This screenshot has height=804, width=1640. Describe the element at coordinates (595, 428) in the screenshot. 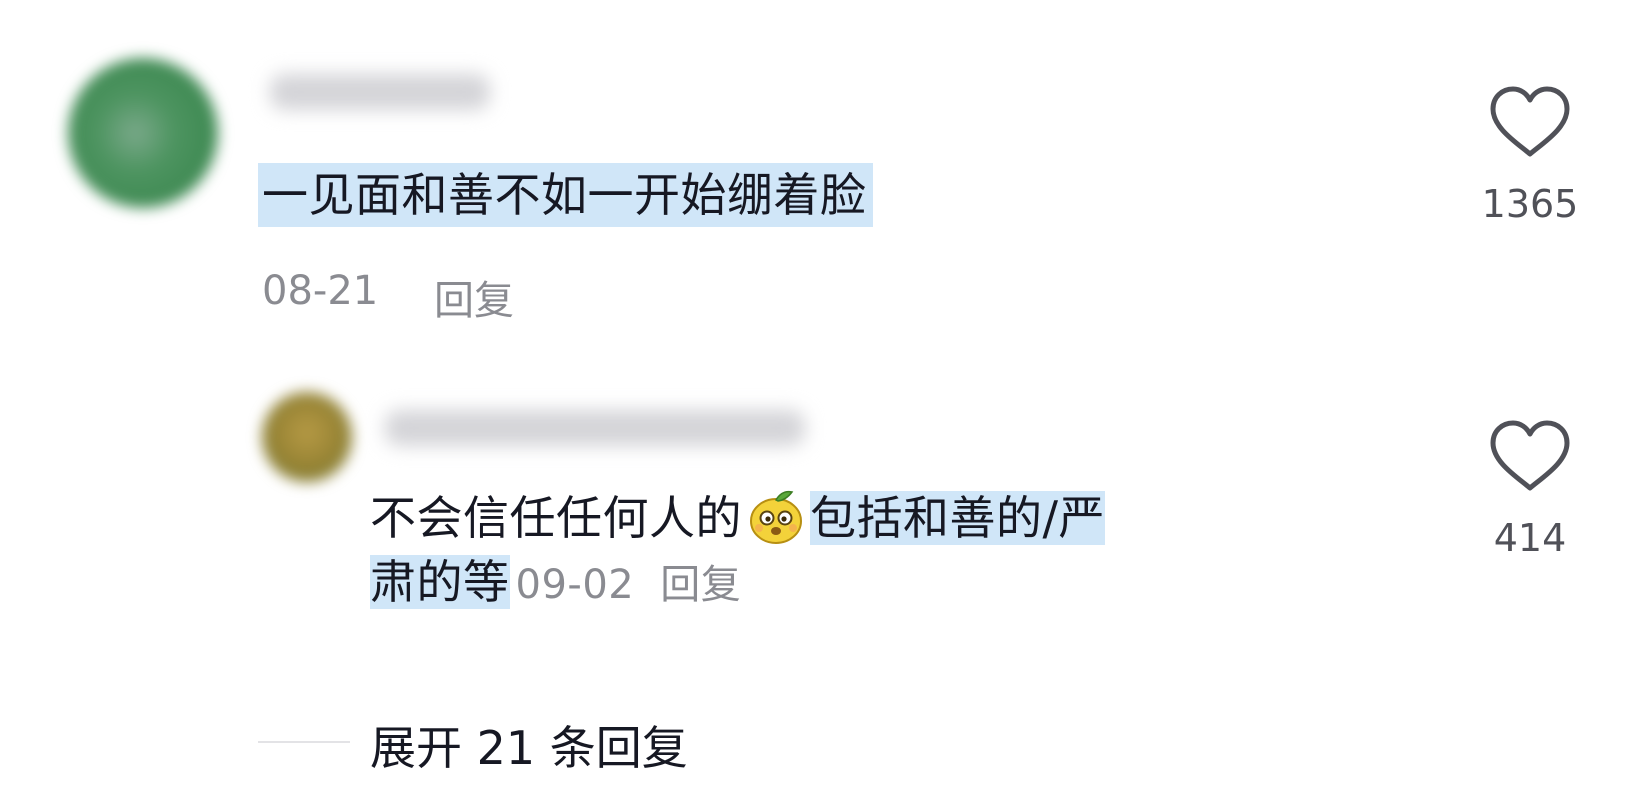

I see `replier-username` at that location.